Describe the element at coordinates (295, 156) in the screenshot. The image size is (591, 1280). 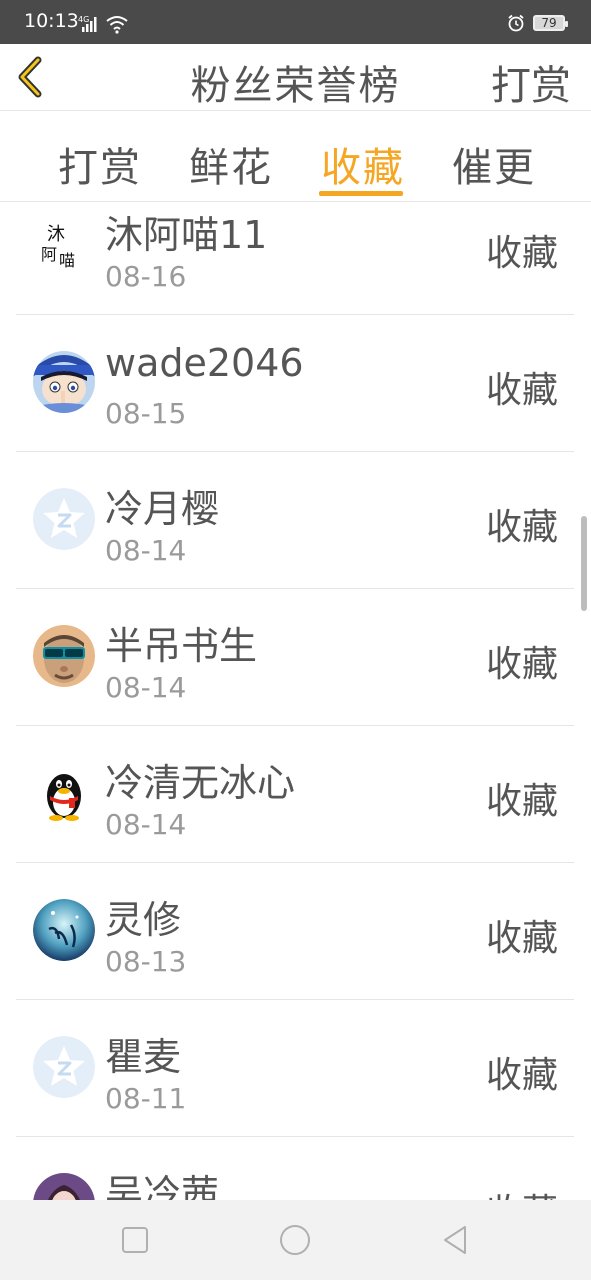
I see `tab-bar: 打赏 鲜花 收藏 催更` at that location.